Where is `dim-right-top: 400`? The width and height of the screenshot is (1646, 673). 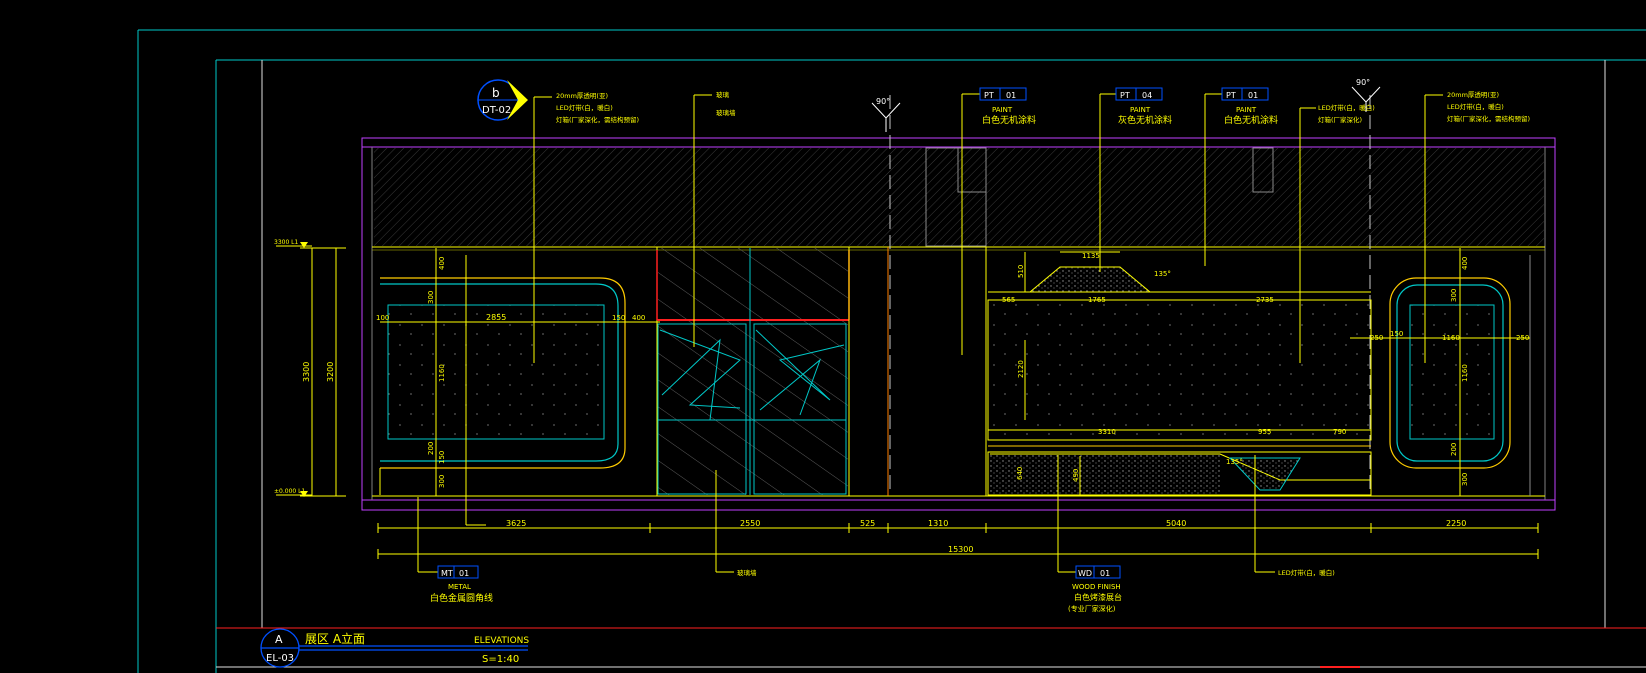
dim-right-top: 400 is located at coordinates (1465, 263).